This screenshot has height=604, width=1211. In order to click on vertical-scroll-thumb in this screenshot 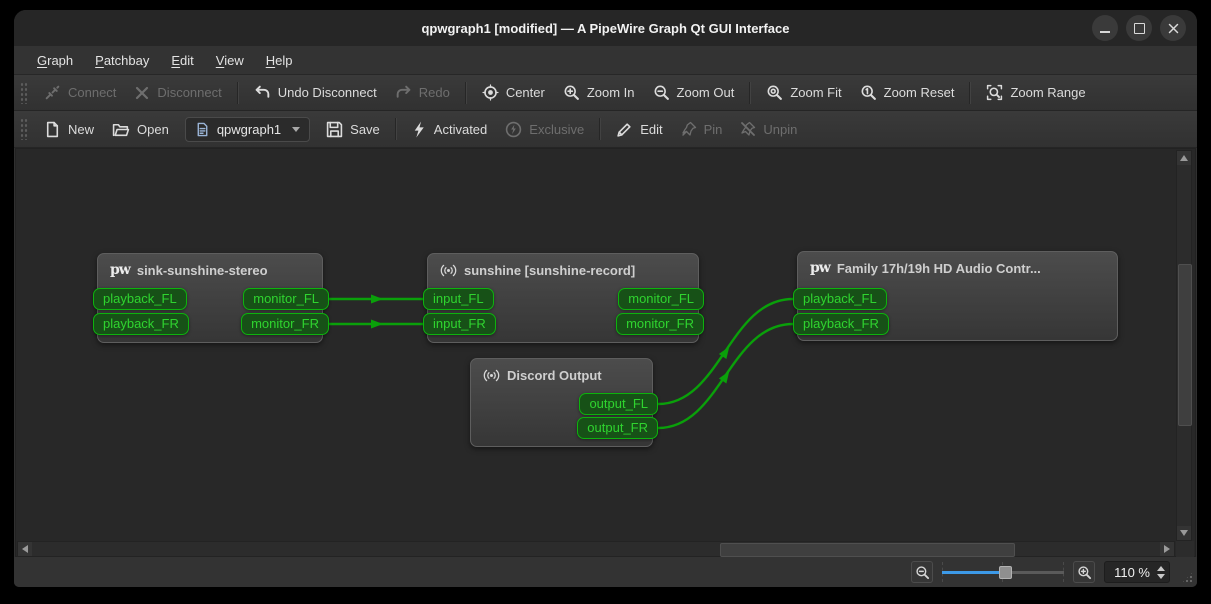, I will do `click(1185, 345)`.